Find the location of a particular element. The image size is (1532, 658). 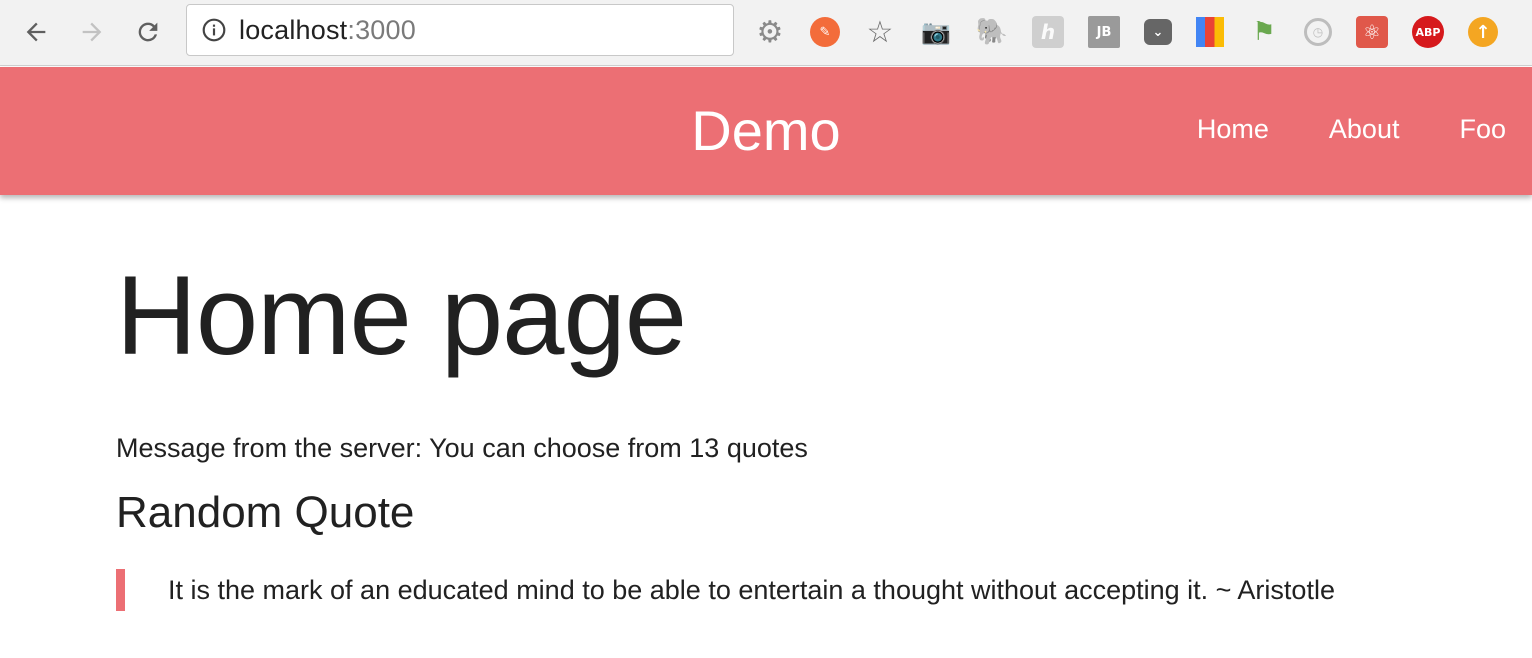

reload-button is located at coordinates (148, 32).